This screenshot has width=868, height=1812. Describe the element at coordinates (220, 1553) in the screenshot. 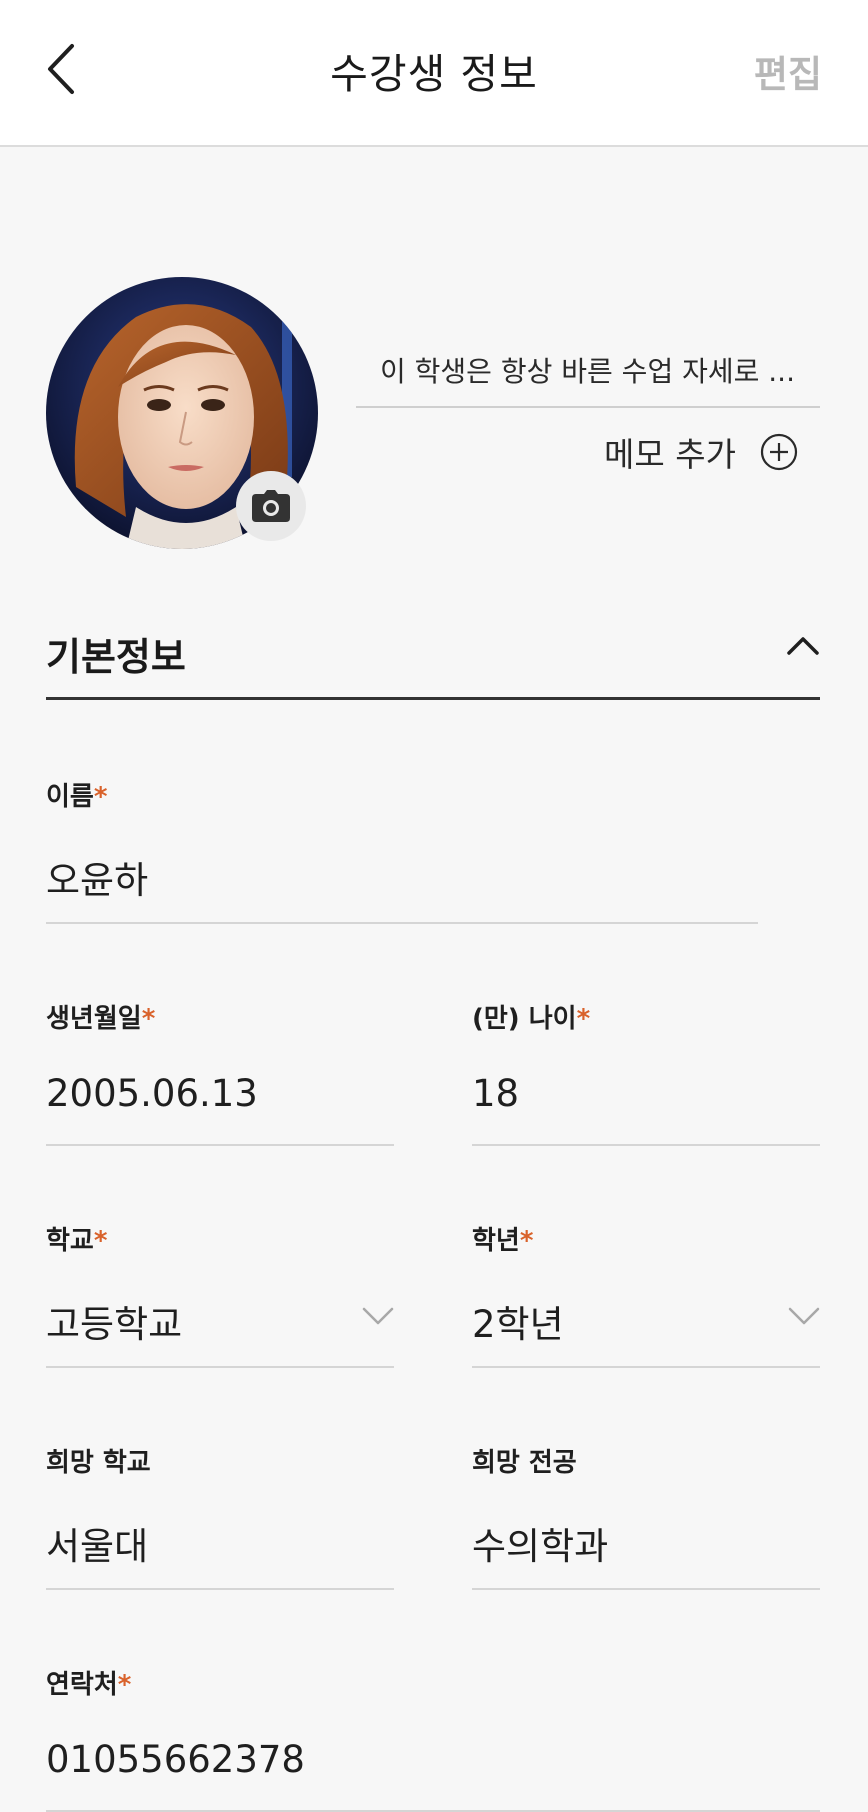

I see `desired-school-input: 서울대` at that location.